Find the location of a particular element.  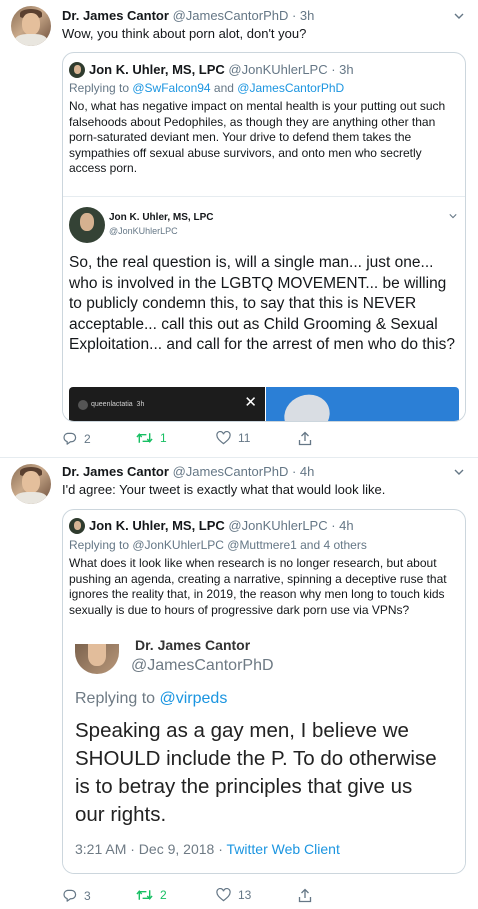

reply-button: 2 is located at coordinates (76, 438).